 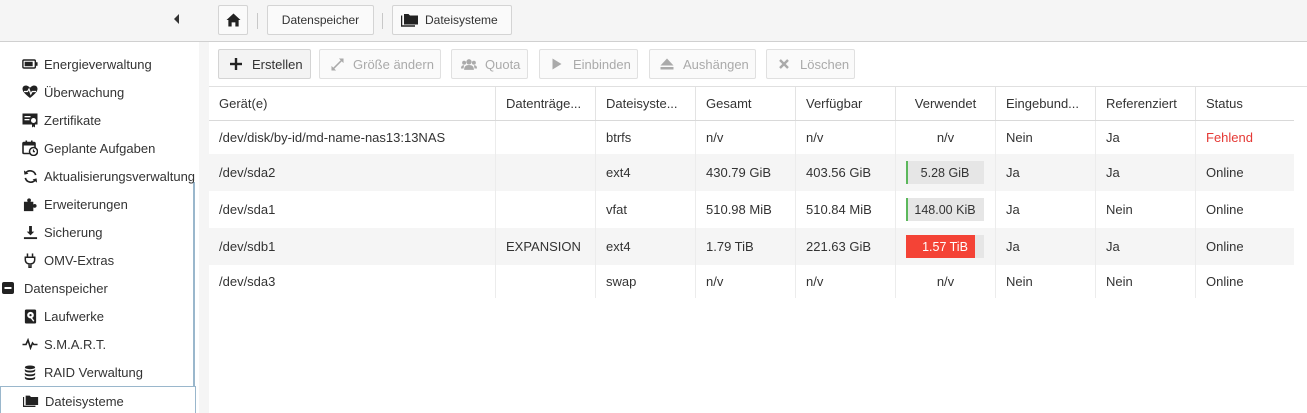 I want to click on column-header-status: Status, so click(x=1245, y=103).